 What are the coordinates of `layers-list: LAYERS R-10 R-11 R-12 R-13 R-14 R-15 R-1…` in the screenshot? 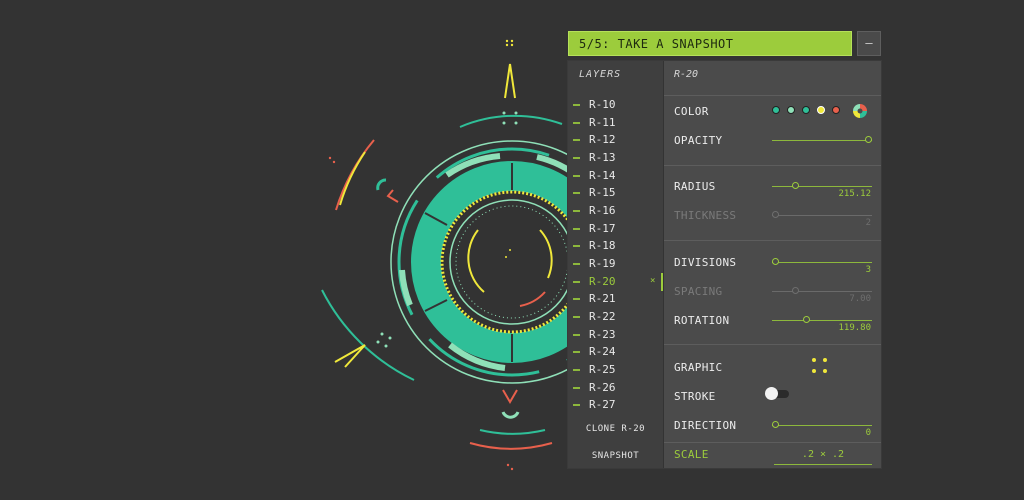 It's located at (616, 264).